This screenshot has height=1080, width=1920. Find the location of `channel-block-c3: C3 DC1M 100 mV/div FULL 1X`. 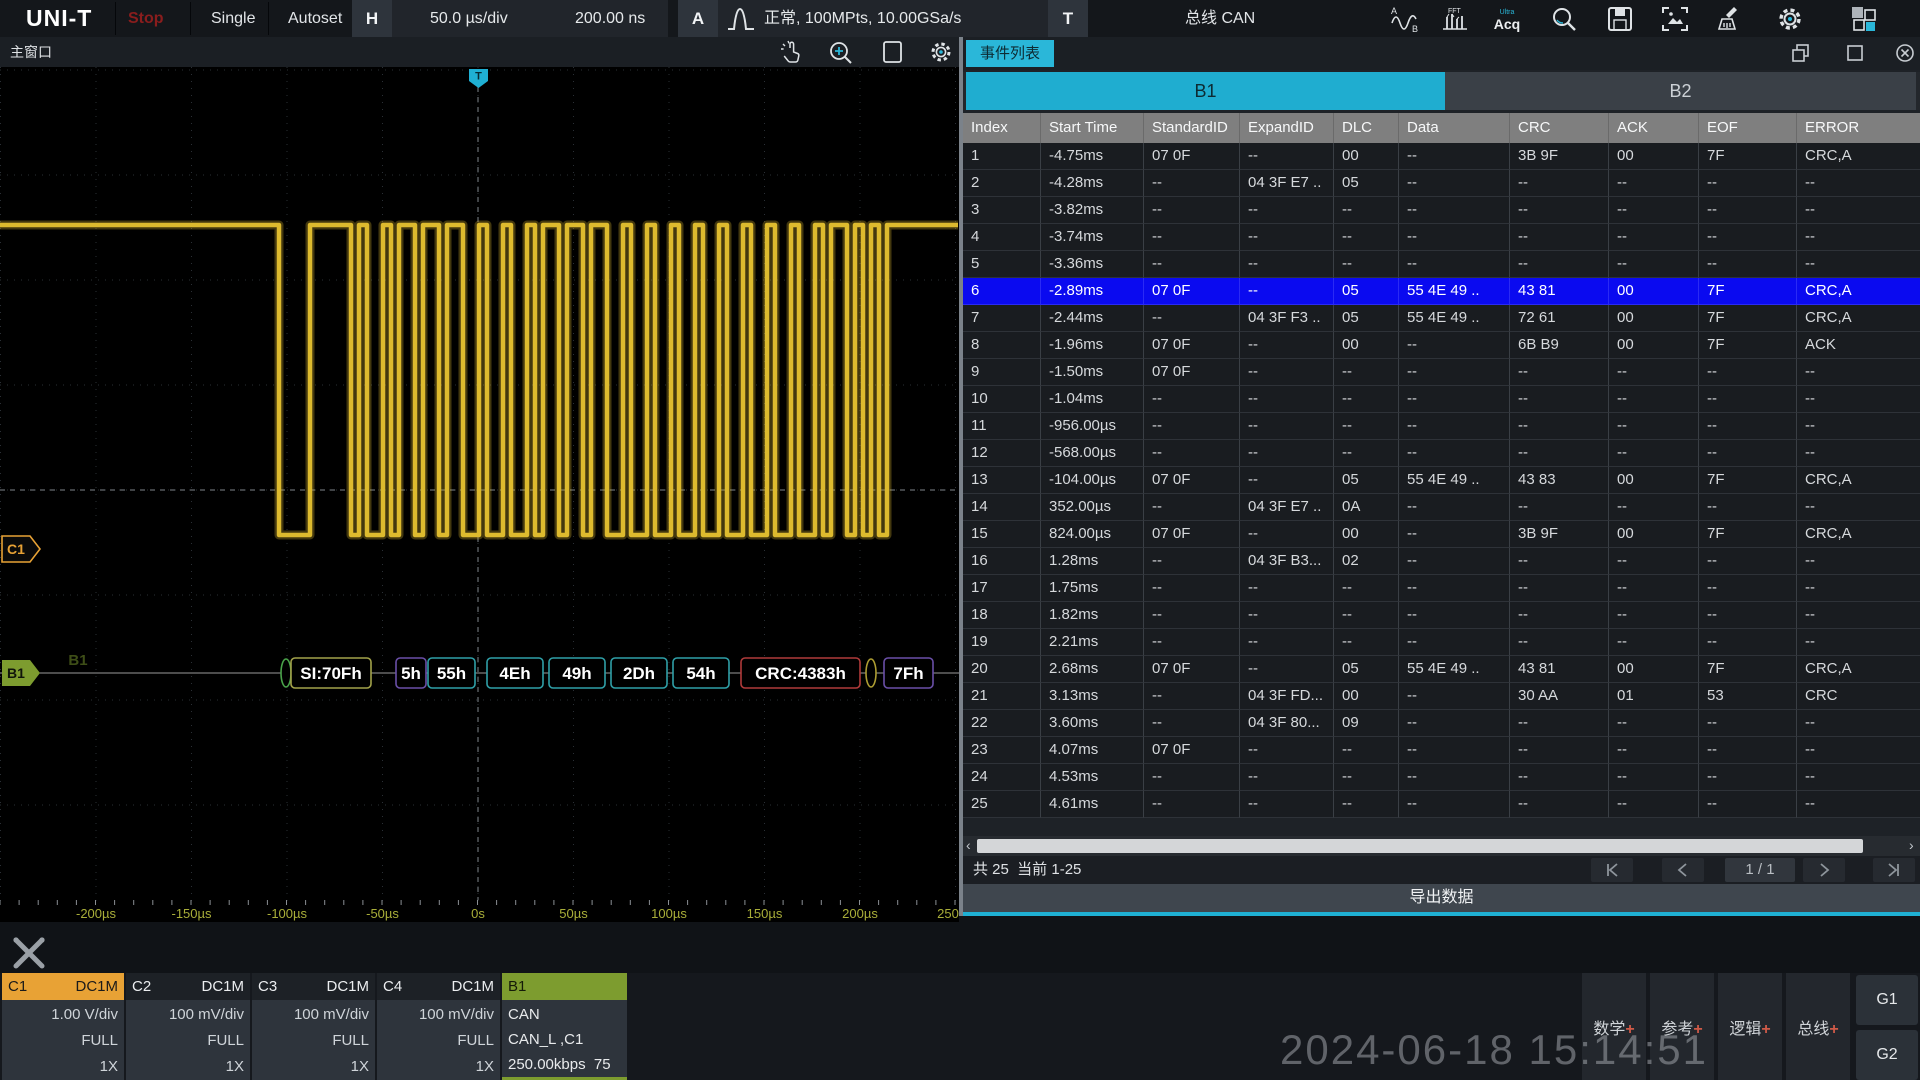

channel-block-c3: C3 DC1M 100 mV/div FULL 1X is located at coordinates (313, 1026).